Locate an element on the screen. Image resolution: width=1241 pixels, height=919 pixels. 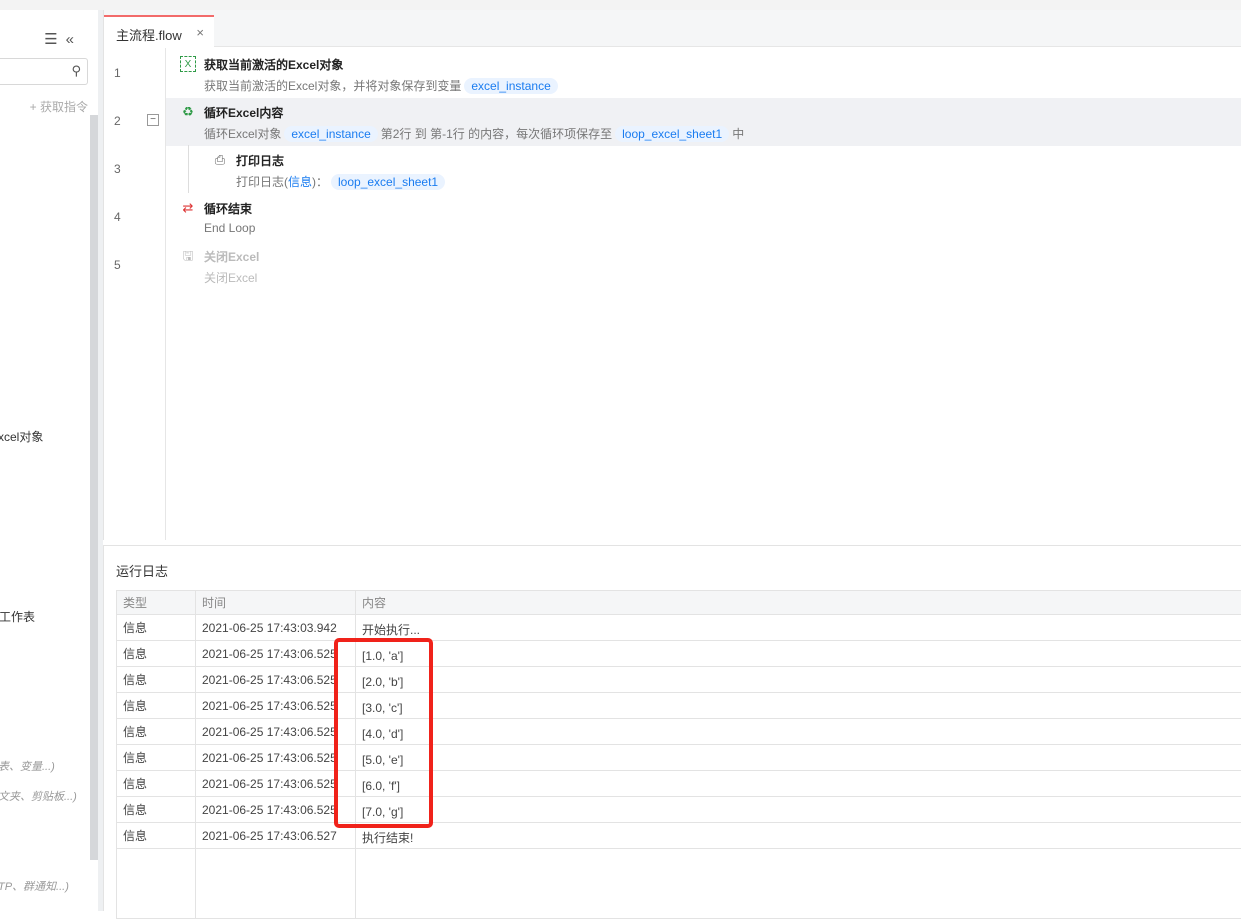
log-content: [7.0, 'g'] is located at coordinates (798, 810).